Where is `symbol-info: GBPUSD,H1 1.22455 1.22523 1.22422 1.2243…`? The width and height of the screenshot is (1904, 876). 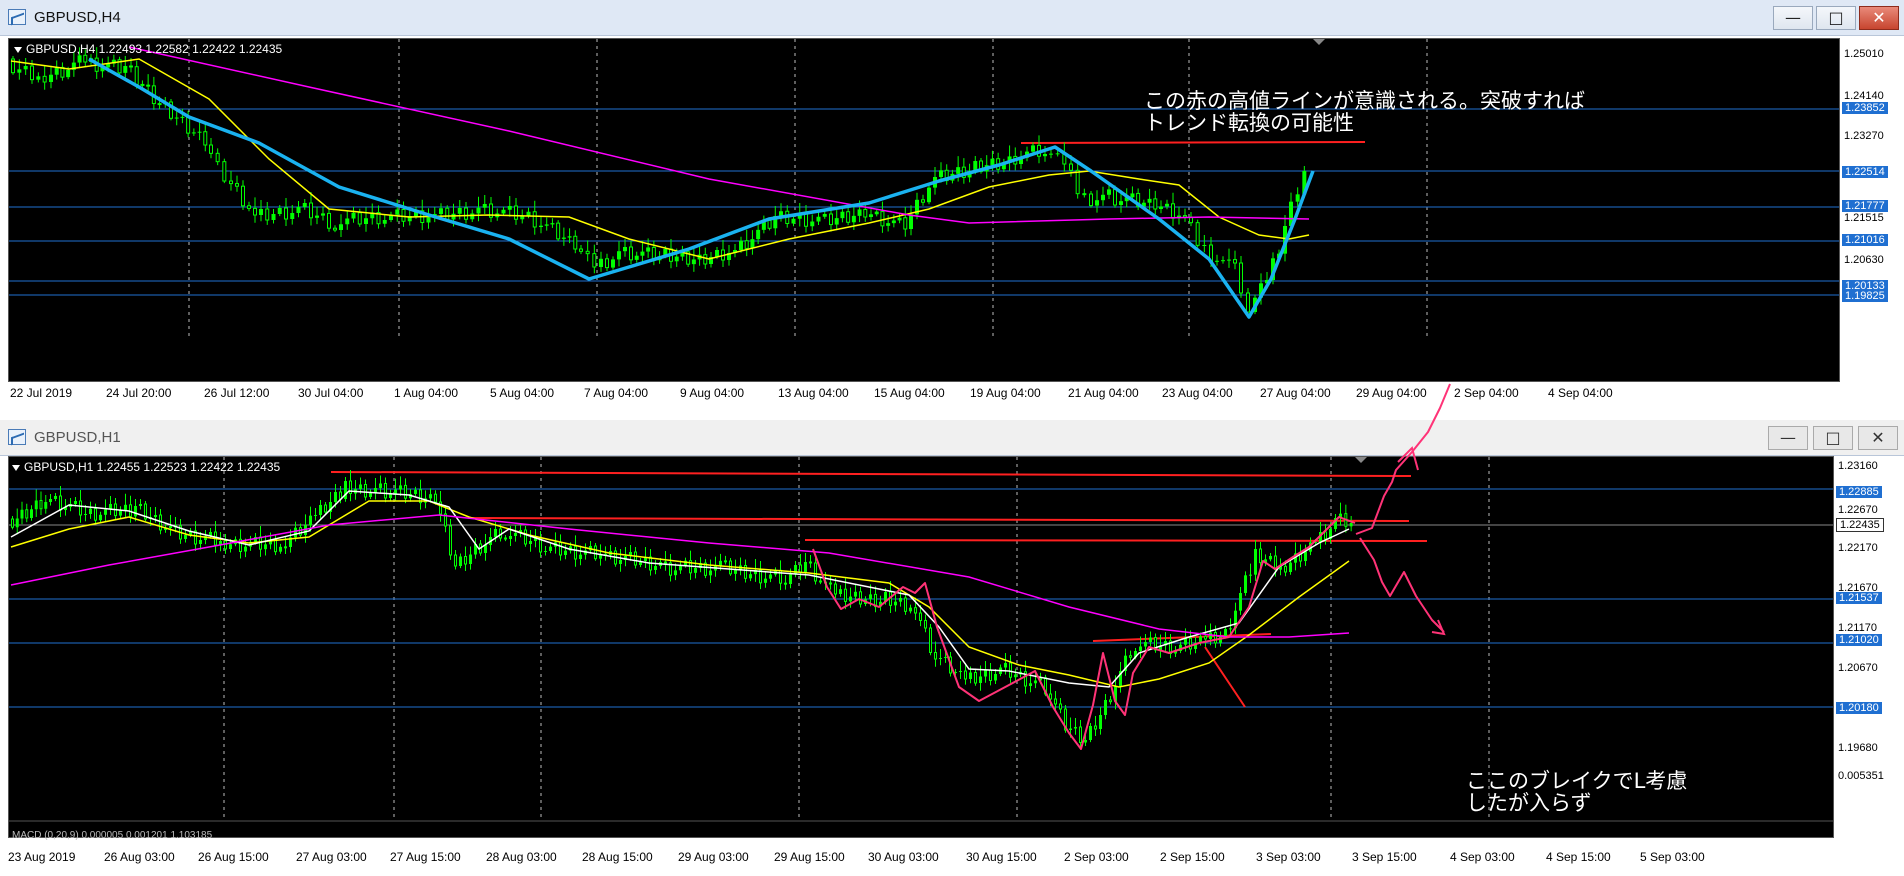 symbol-info: GBPUSD,H1 1.22455 1.22523 1.22422 1.2243… is located at coordinates (146, 467).